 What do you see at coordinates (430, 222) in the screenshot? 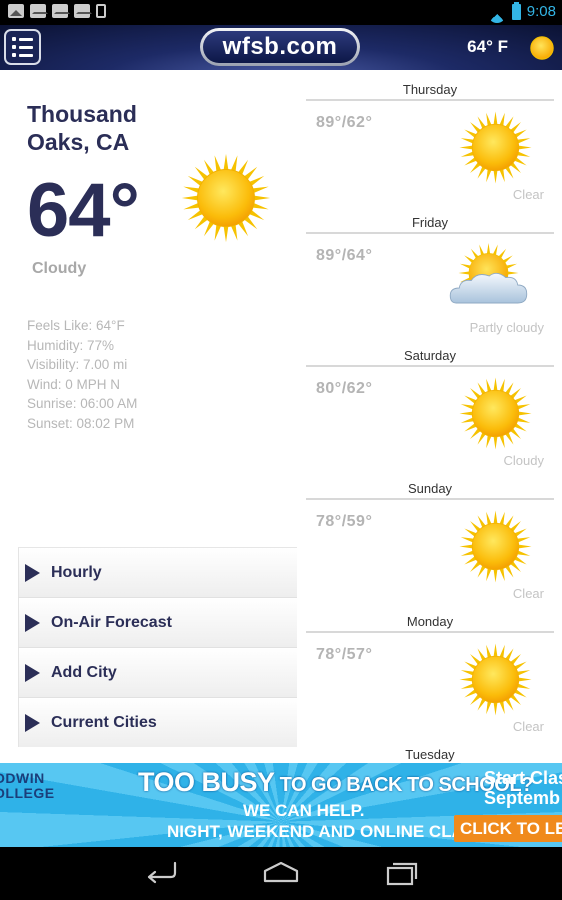
I see `day-name: Friday` at bounding box center [430, 222].